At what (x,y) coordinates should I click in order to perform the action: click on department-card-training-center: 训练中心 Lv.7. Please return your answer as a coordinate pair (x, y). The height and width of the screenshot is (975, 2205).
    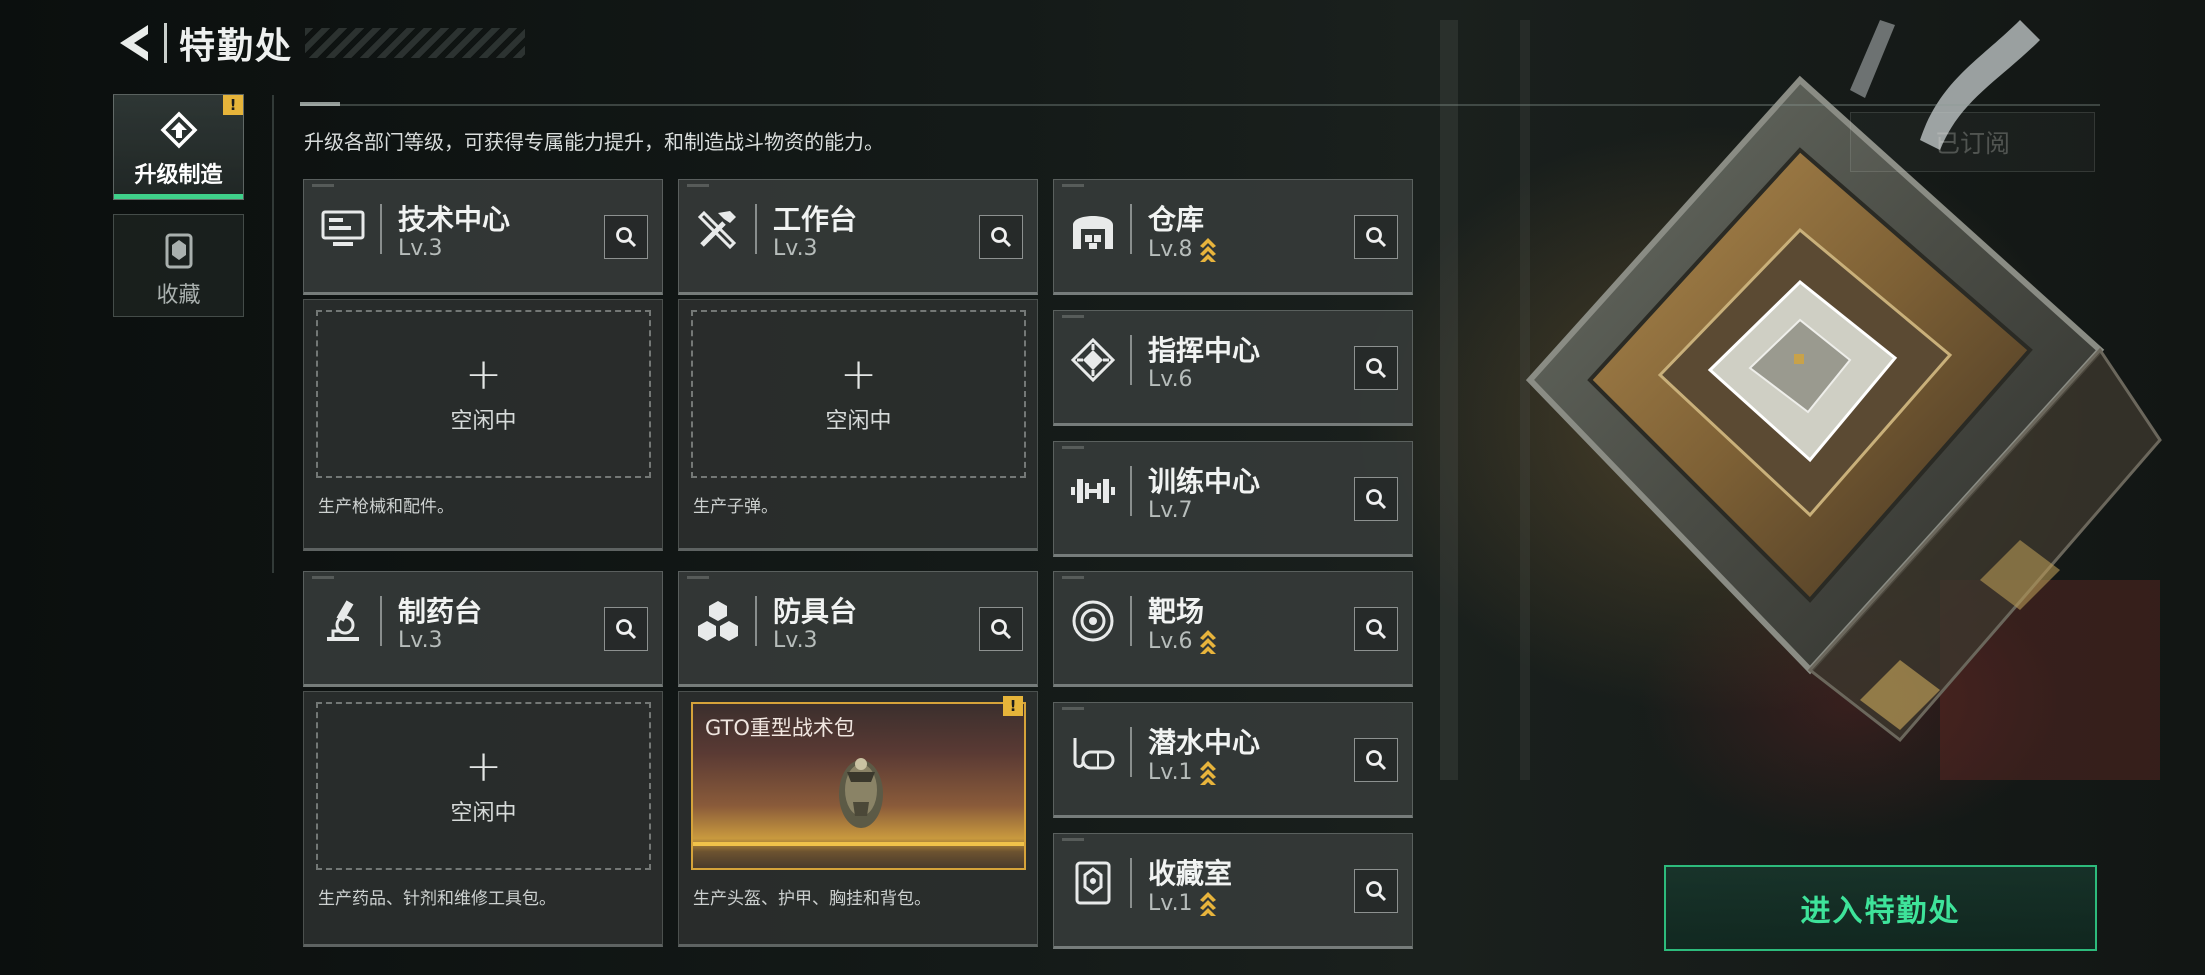
    Looking at the image, I should click on (1233, 499).